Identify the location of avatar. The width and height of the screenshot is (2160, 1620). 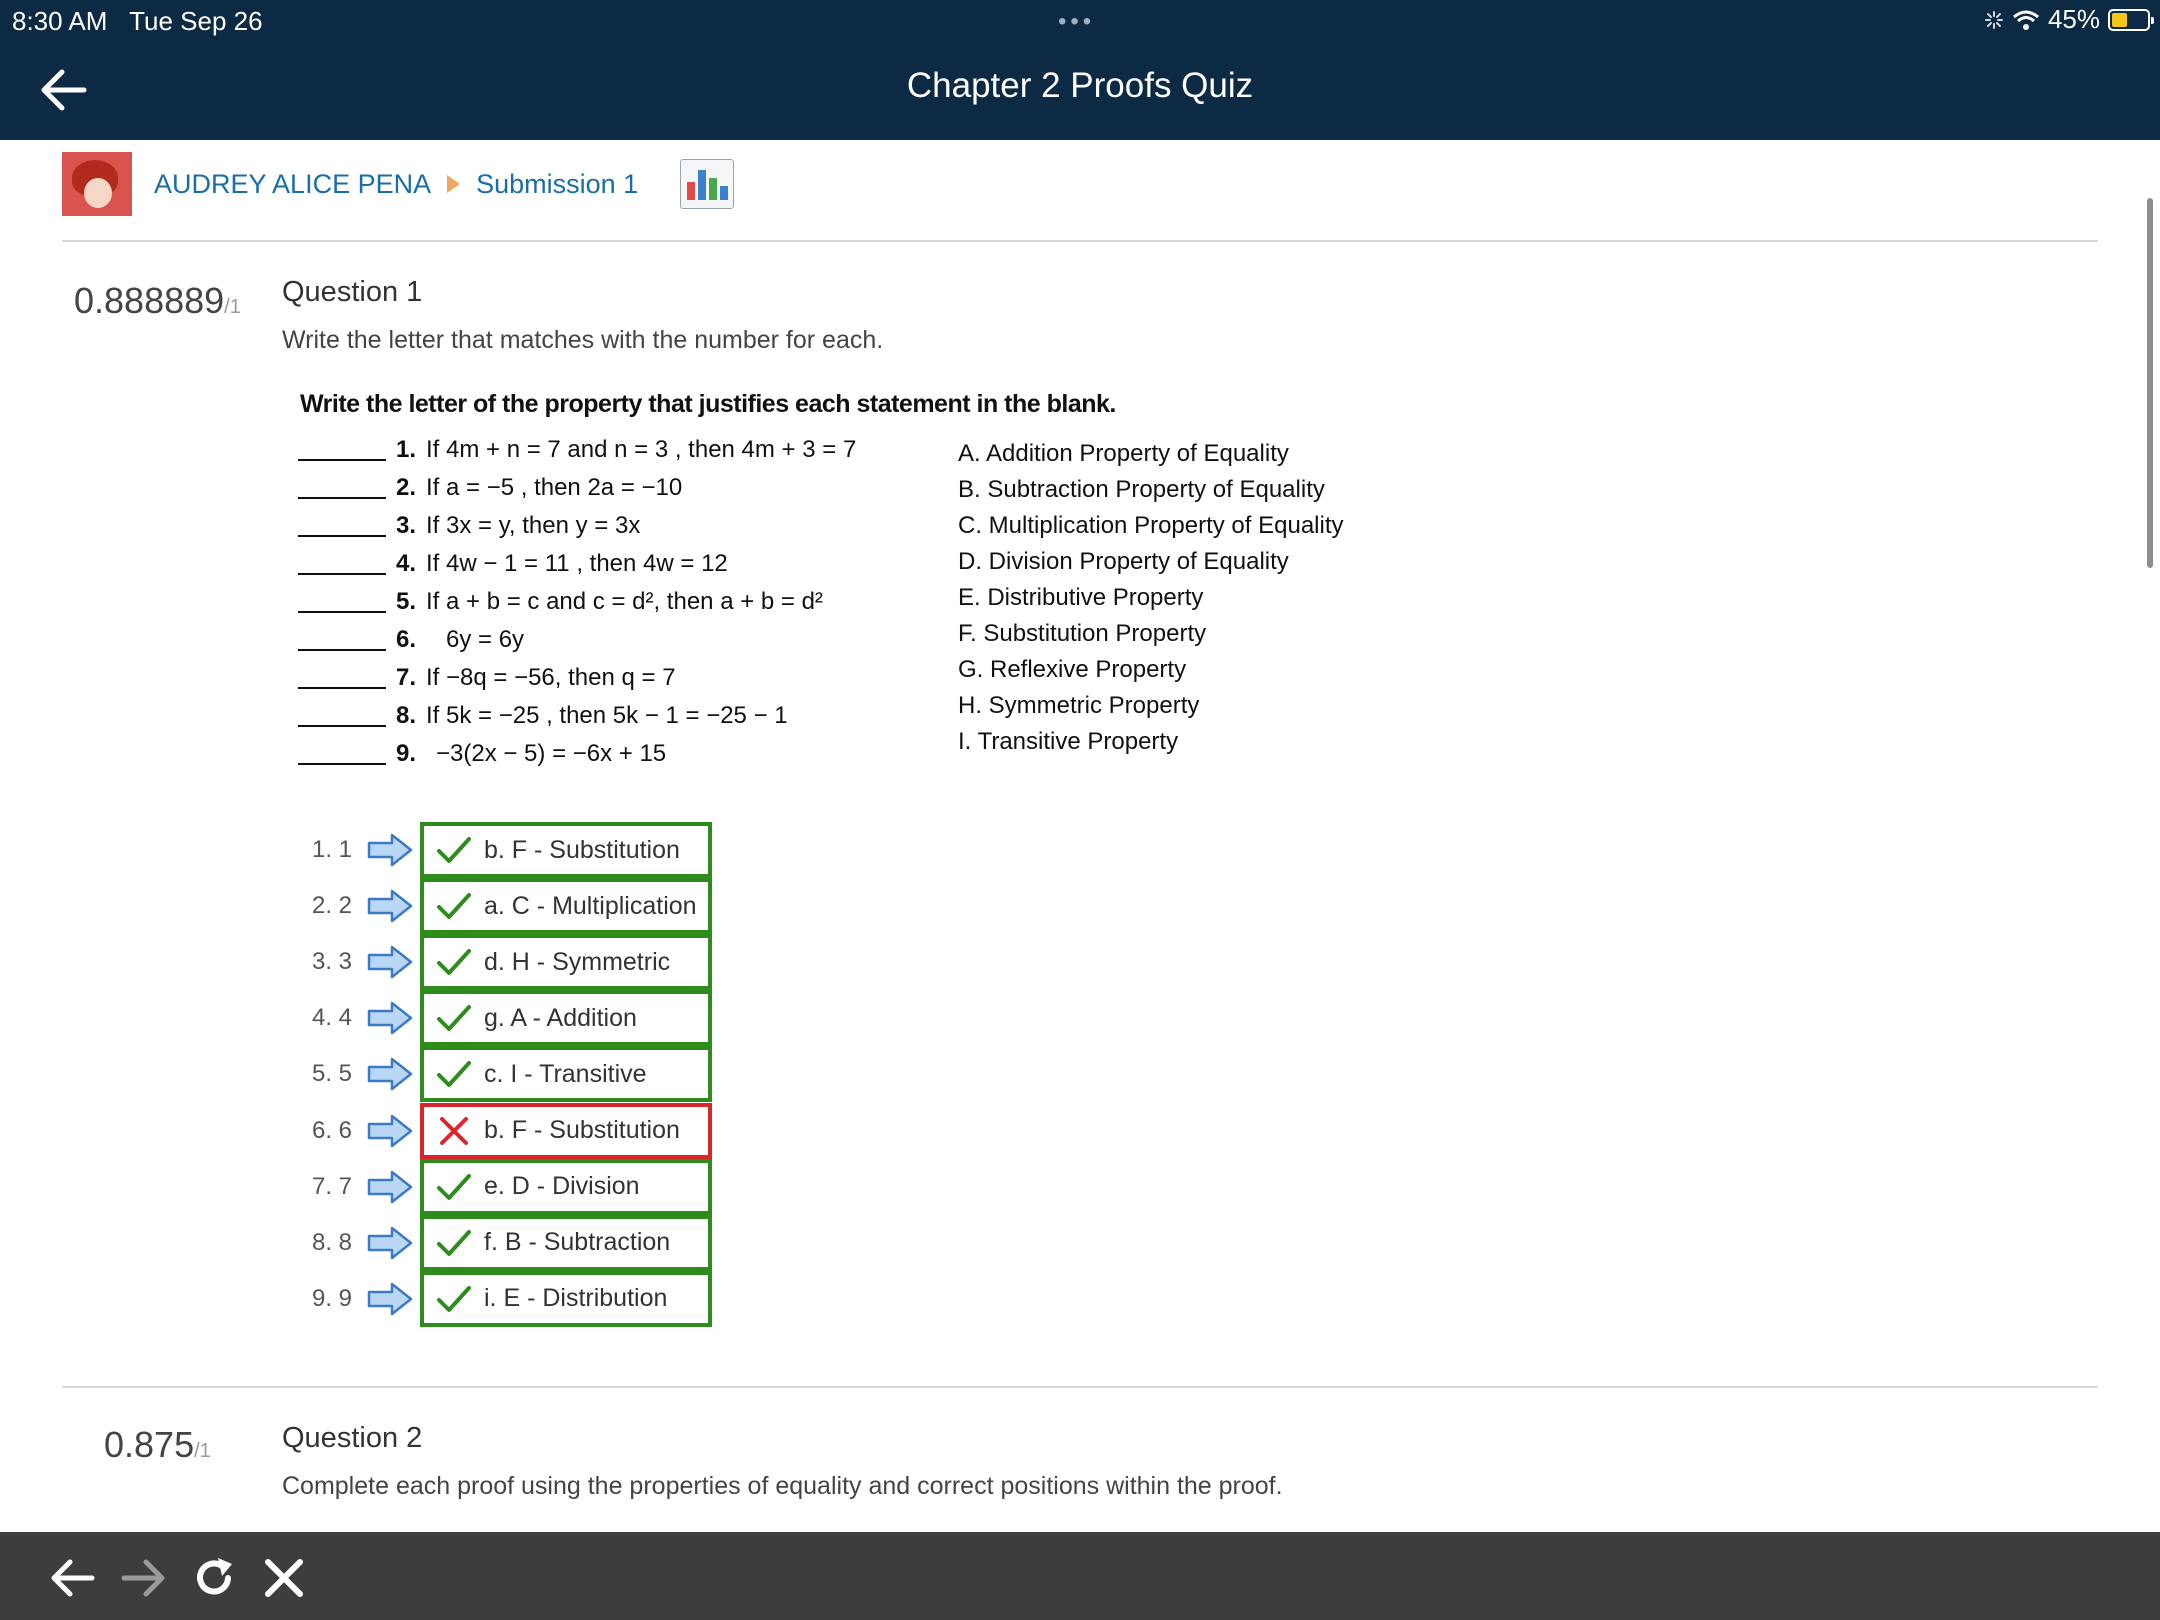
(97, 184).